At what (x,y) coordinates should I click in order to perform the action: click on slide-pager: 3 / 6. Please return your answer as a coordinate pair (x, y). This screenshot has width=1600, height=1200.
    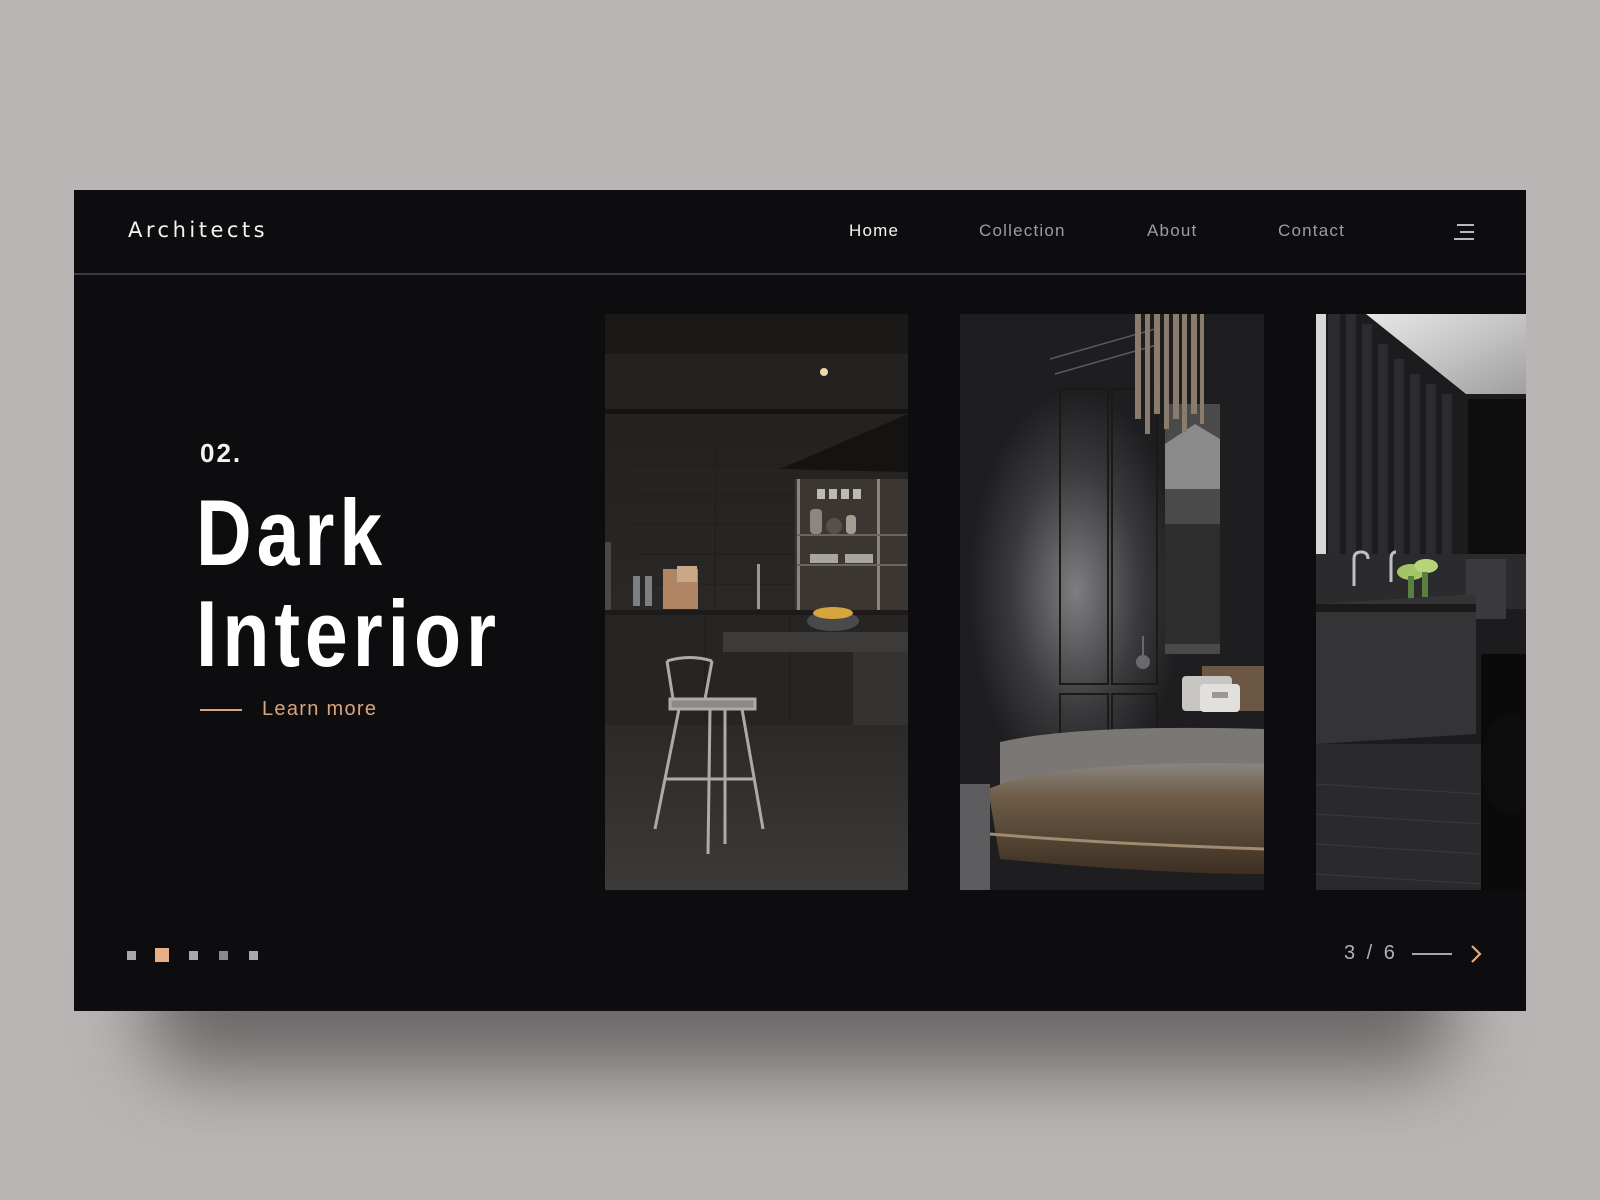
    Looking at the image, I should click on (1414, 953).